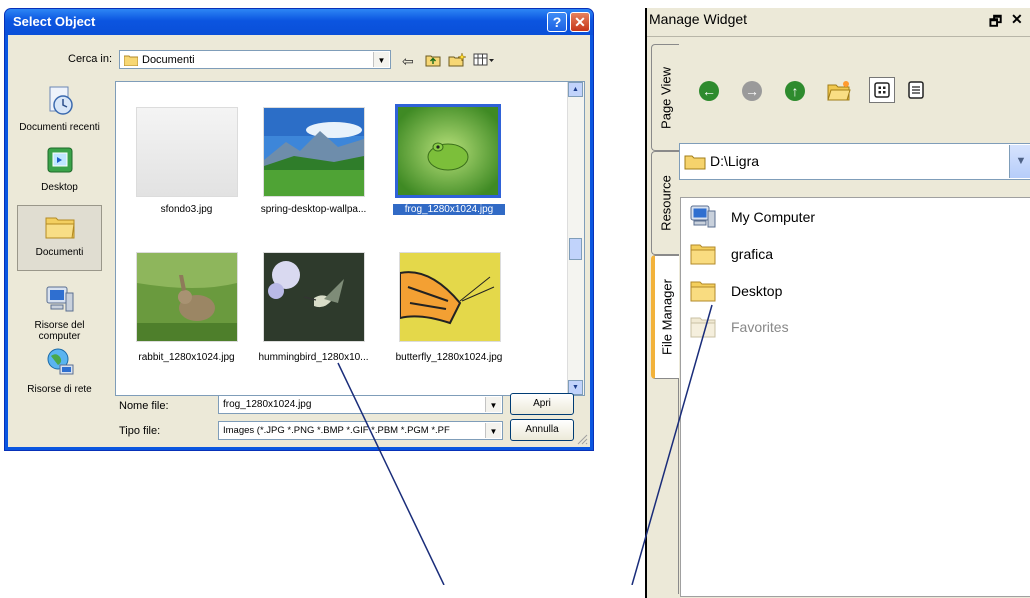 This screenshot has height=598, width=1030. Describe the element at coordinates (672, 444) in the screenshot. I see `pointer-line-to-tree` at that location.